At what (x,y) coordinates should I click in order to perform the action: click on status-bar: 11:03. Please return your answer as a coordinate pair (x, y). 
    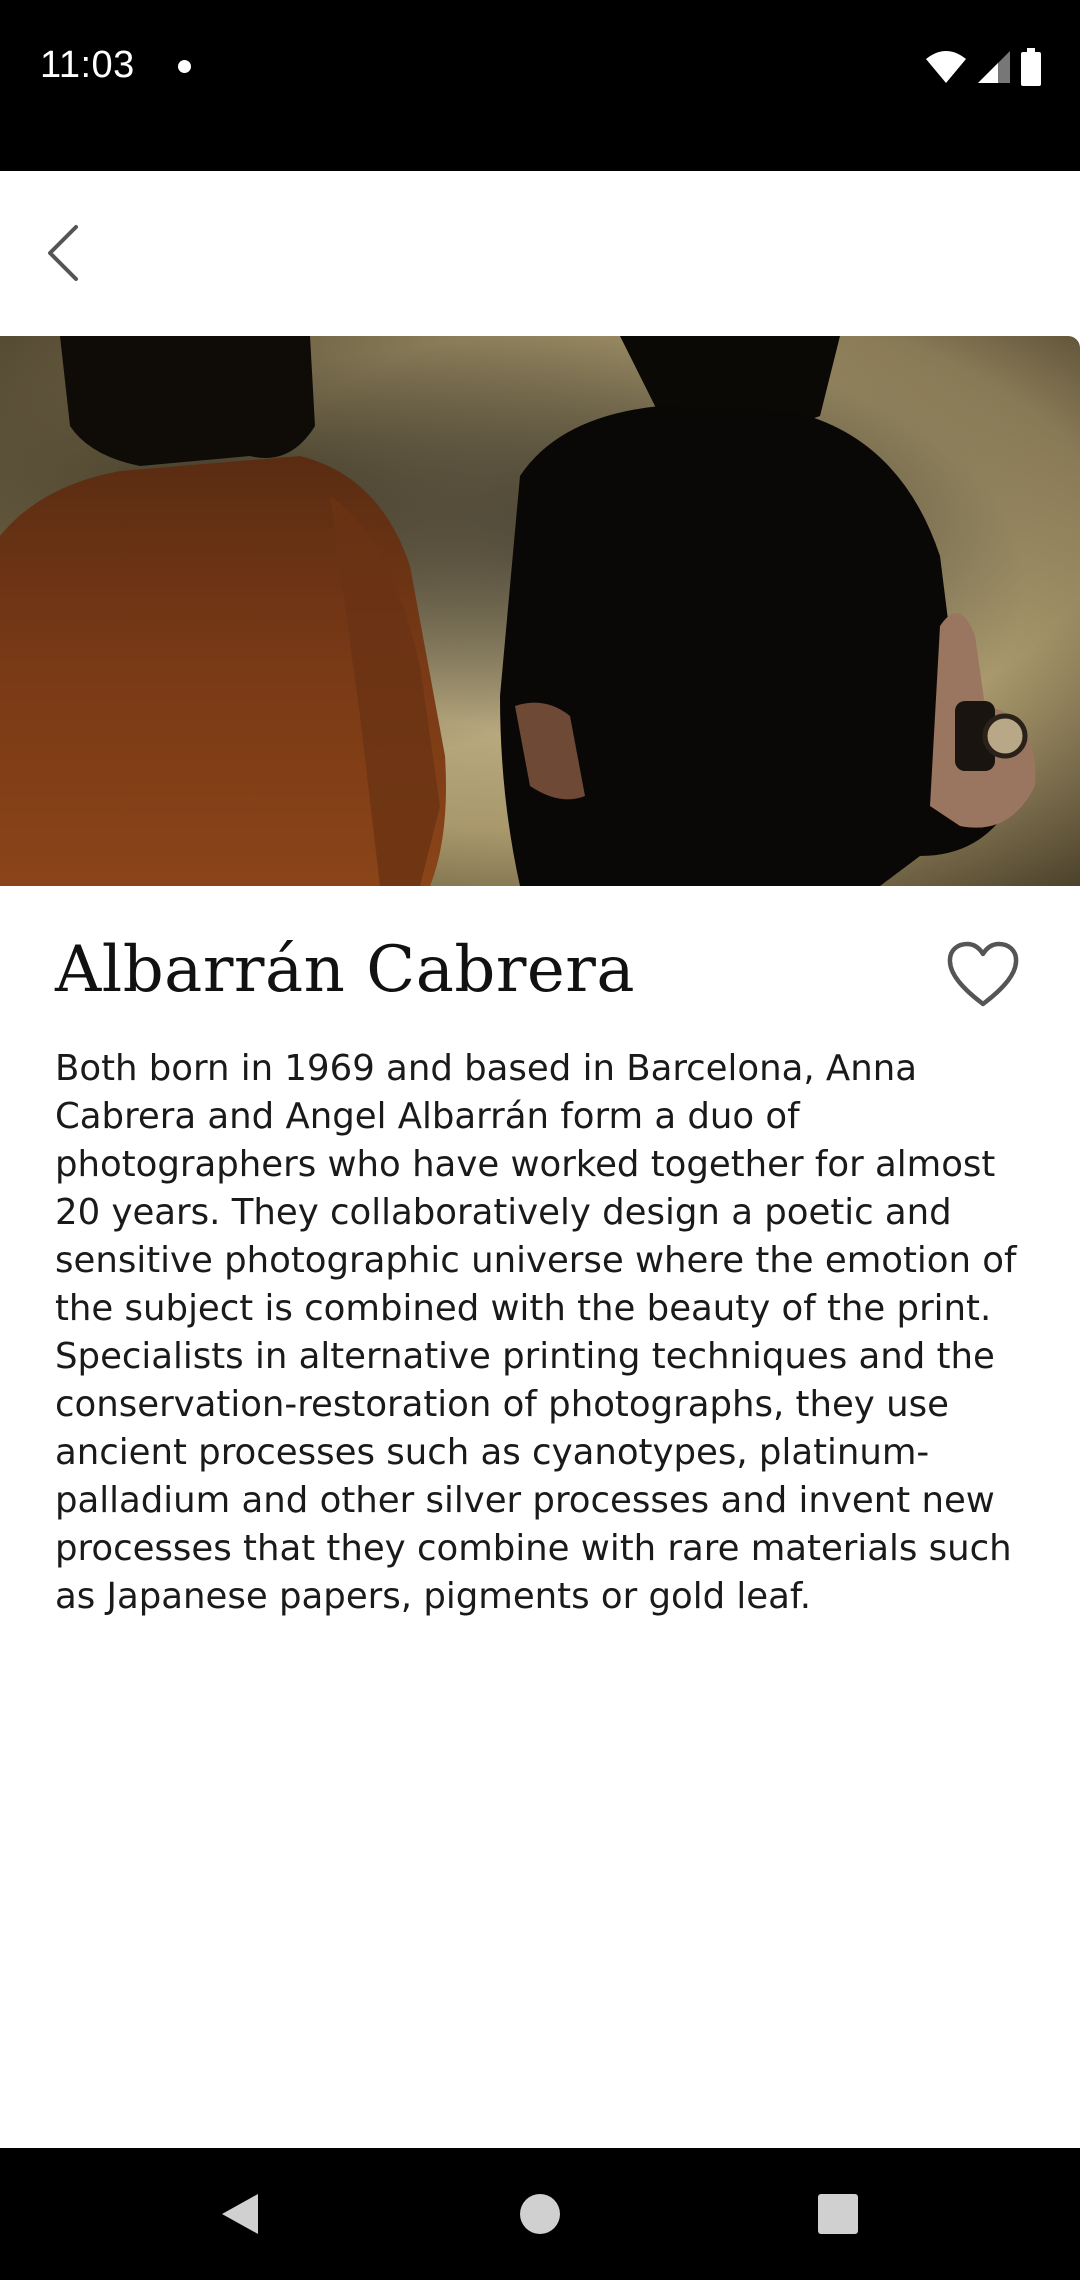
    Looking at the image, I should click on (540, 85).